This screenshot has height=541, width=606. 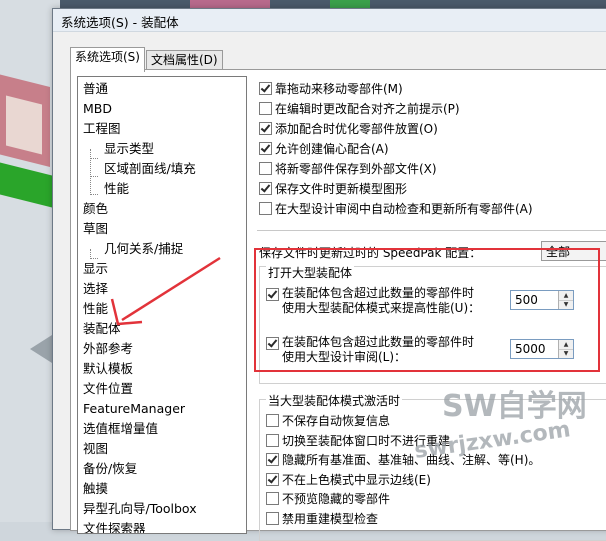 What do you see at coordinates (108, 349) in the screenshot?
I see `tree-item: 外部参考` at bounding box center [108, 349].